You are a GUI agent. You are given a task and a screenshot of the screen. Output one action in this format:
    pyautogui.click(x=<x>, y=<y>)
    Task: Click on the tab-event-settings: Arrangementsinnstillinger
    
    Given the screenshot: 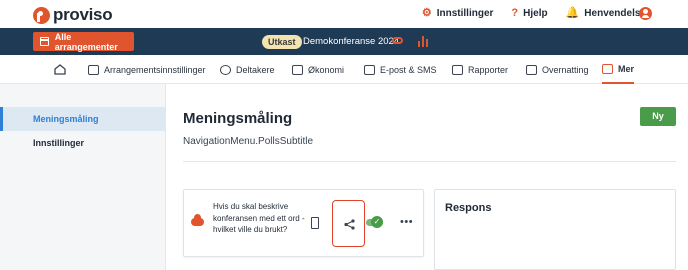 What is the action you would take?
    pyautogui.click(x=147, y=69)
    